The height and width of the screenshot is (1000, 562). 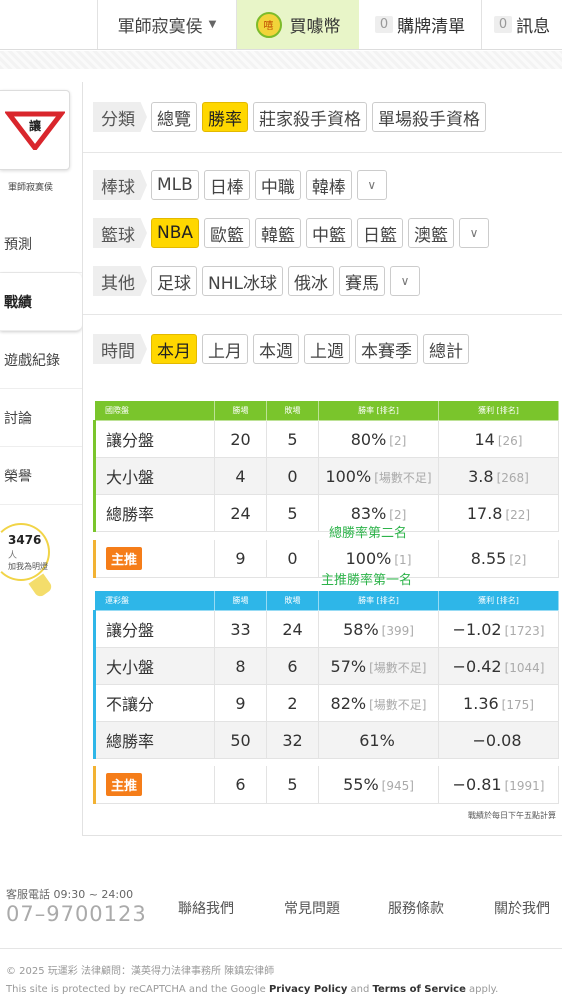 What do you see at coordinates (32, 360) in the screenshot?
I see `sidebar-item-label: 遊戲紀錄` at bounding box center [32, 360].